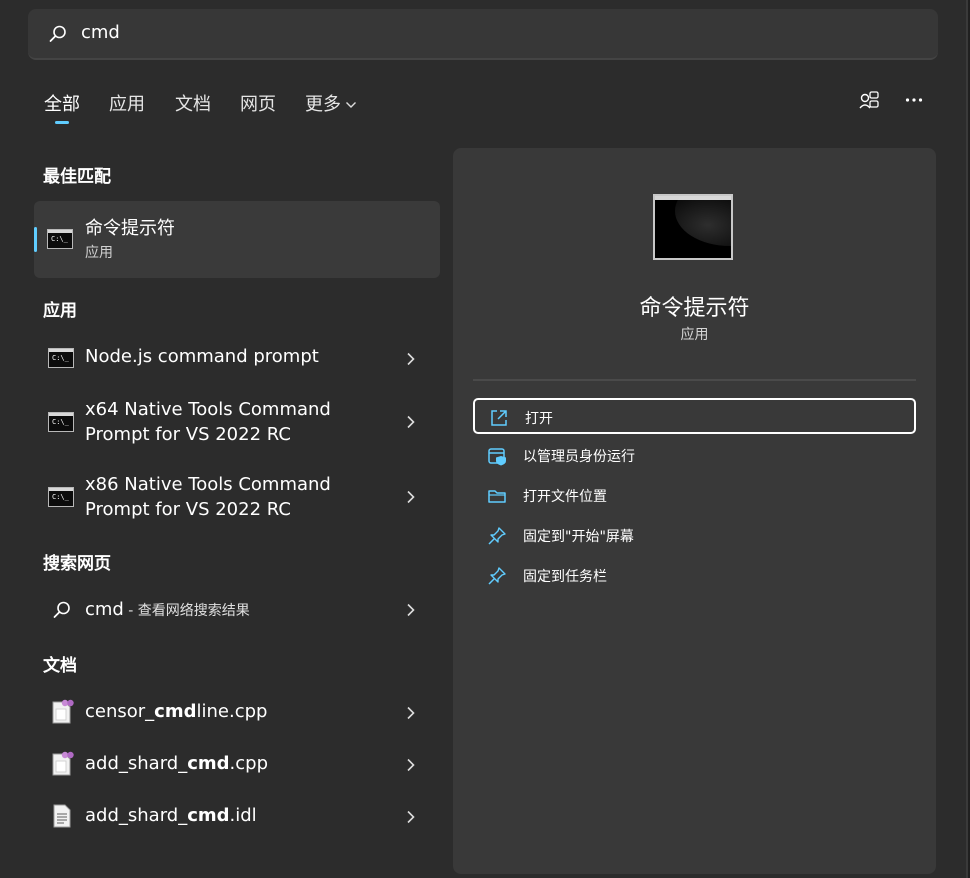 The height and width of the screenshot is (878, 970). I want to click on action-label: 以管理员身份运行, so click(579, 457).